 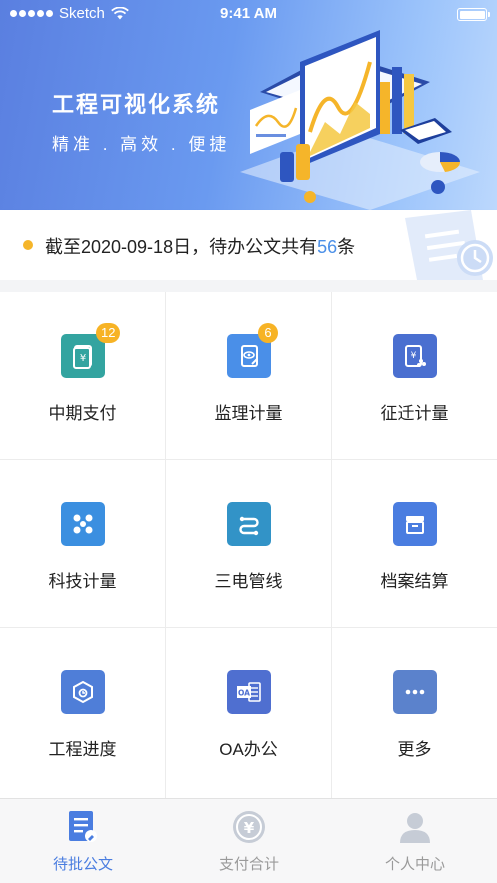 I want to click on todo-notice-bar: 截至2020-09-18日，待办公文共有56条, so click(x=248, y=245).